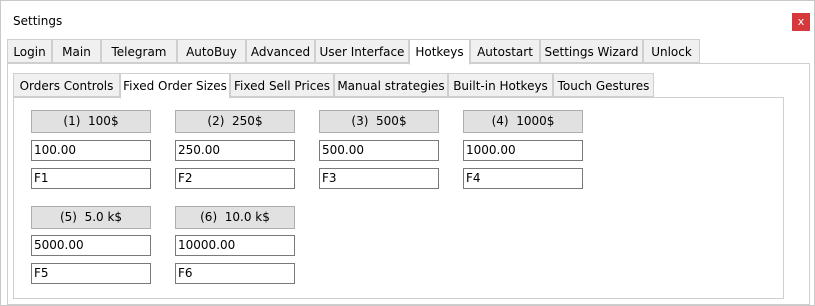 Image resolution: width=815 pixels, height=306 pixels. Describe the element at coordinates (235, 273) in the screenshot. I see `order-size-hotkey-6: F6` at that location.